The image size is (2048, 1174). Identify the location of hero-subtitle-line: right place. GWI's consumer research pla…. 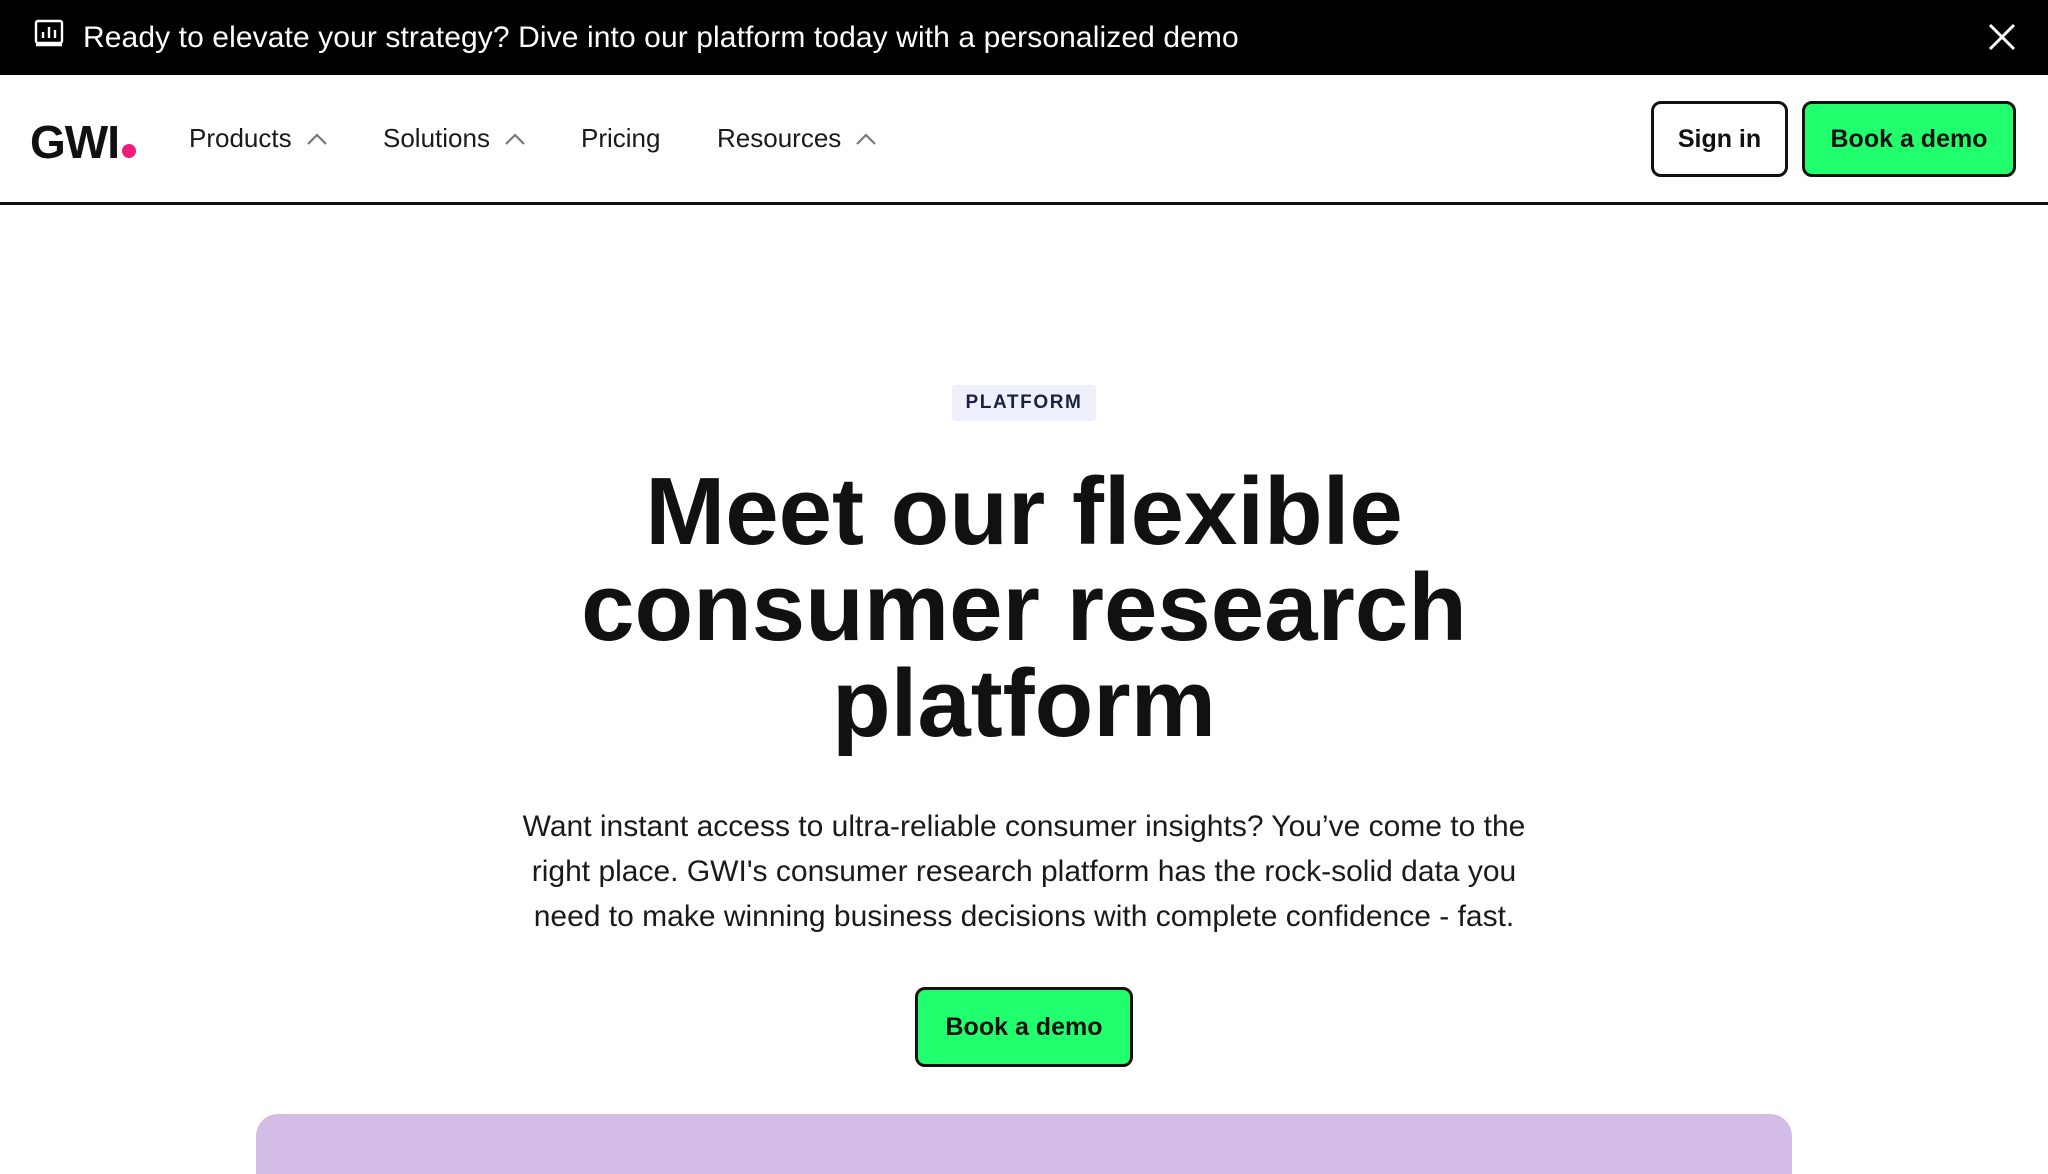
(1024, 871).